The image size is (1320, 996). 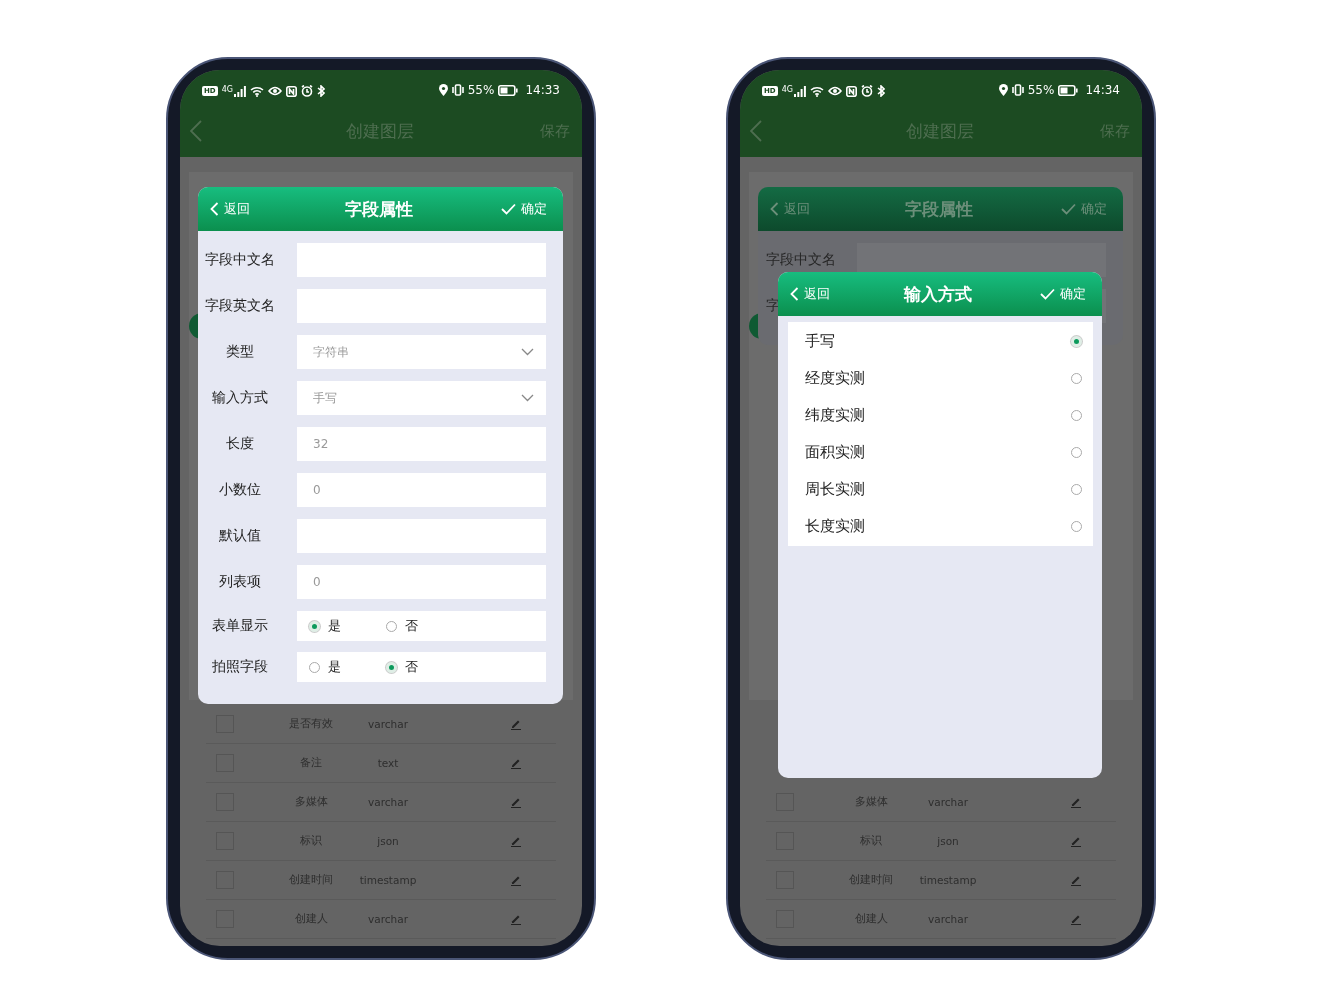 What do you see at coordinates (835, 378) in the screenshot?
I see `option-label: 经度实测` at bounding box center [835, 378].